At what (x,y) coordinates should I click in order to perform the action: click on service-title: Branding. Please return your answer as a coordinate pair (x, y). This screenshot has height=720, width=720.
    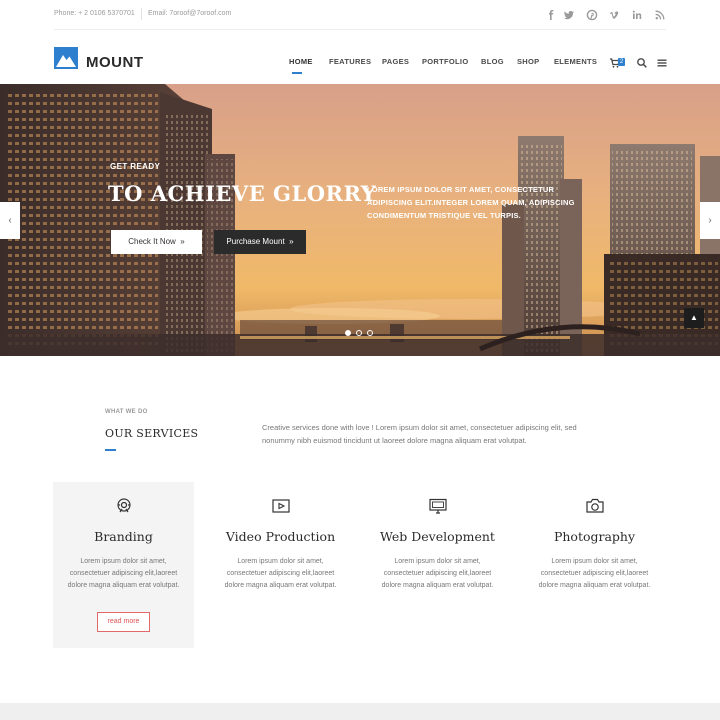
    Looking at the image, I should click on (123, 536).